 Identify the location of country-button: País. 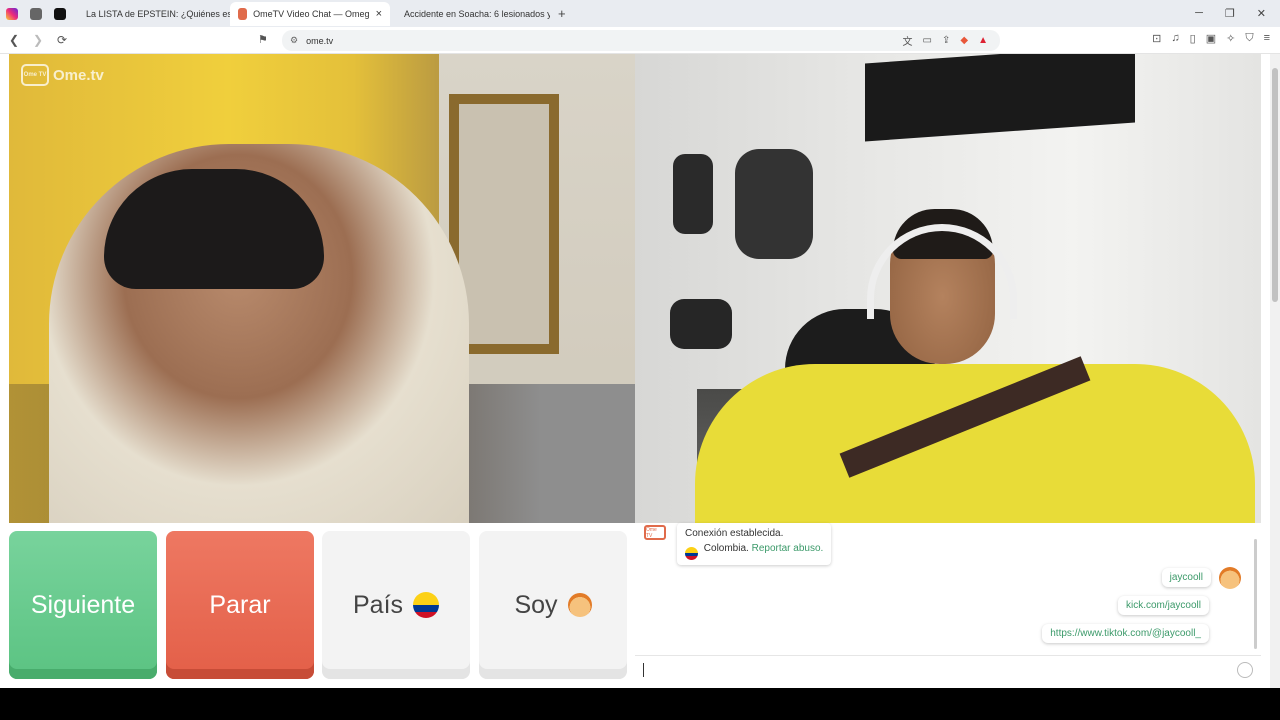
(396, 605).